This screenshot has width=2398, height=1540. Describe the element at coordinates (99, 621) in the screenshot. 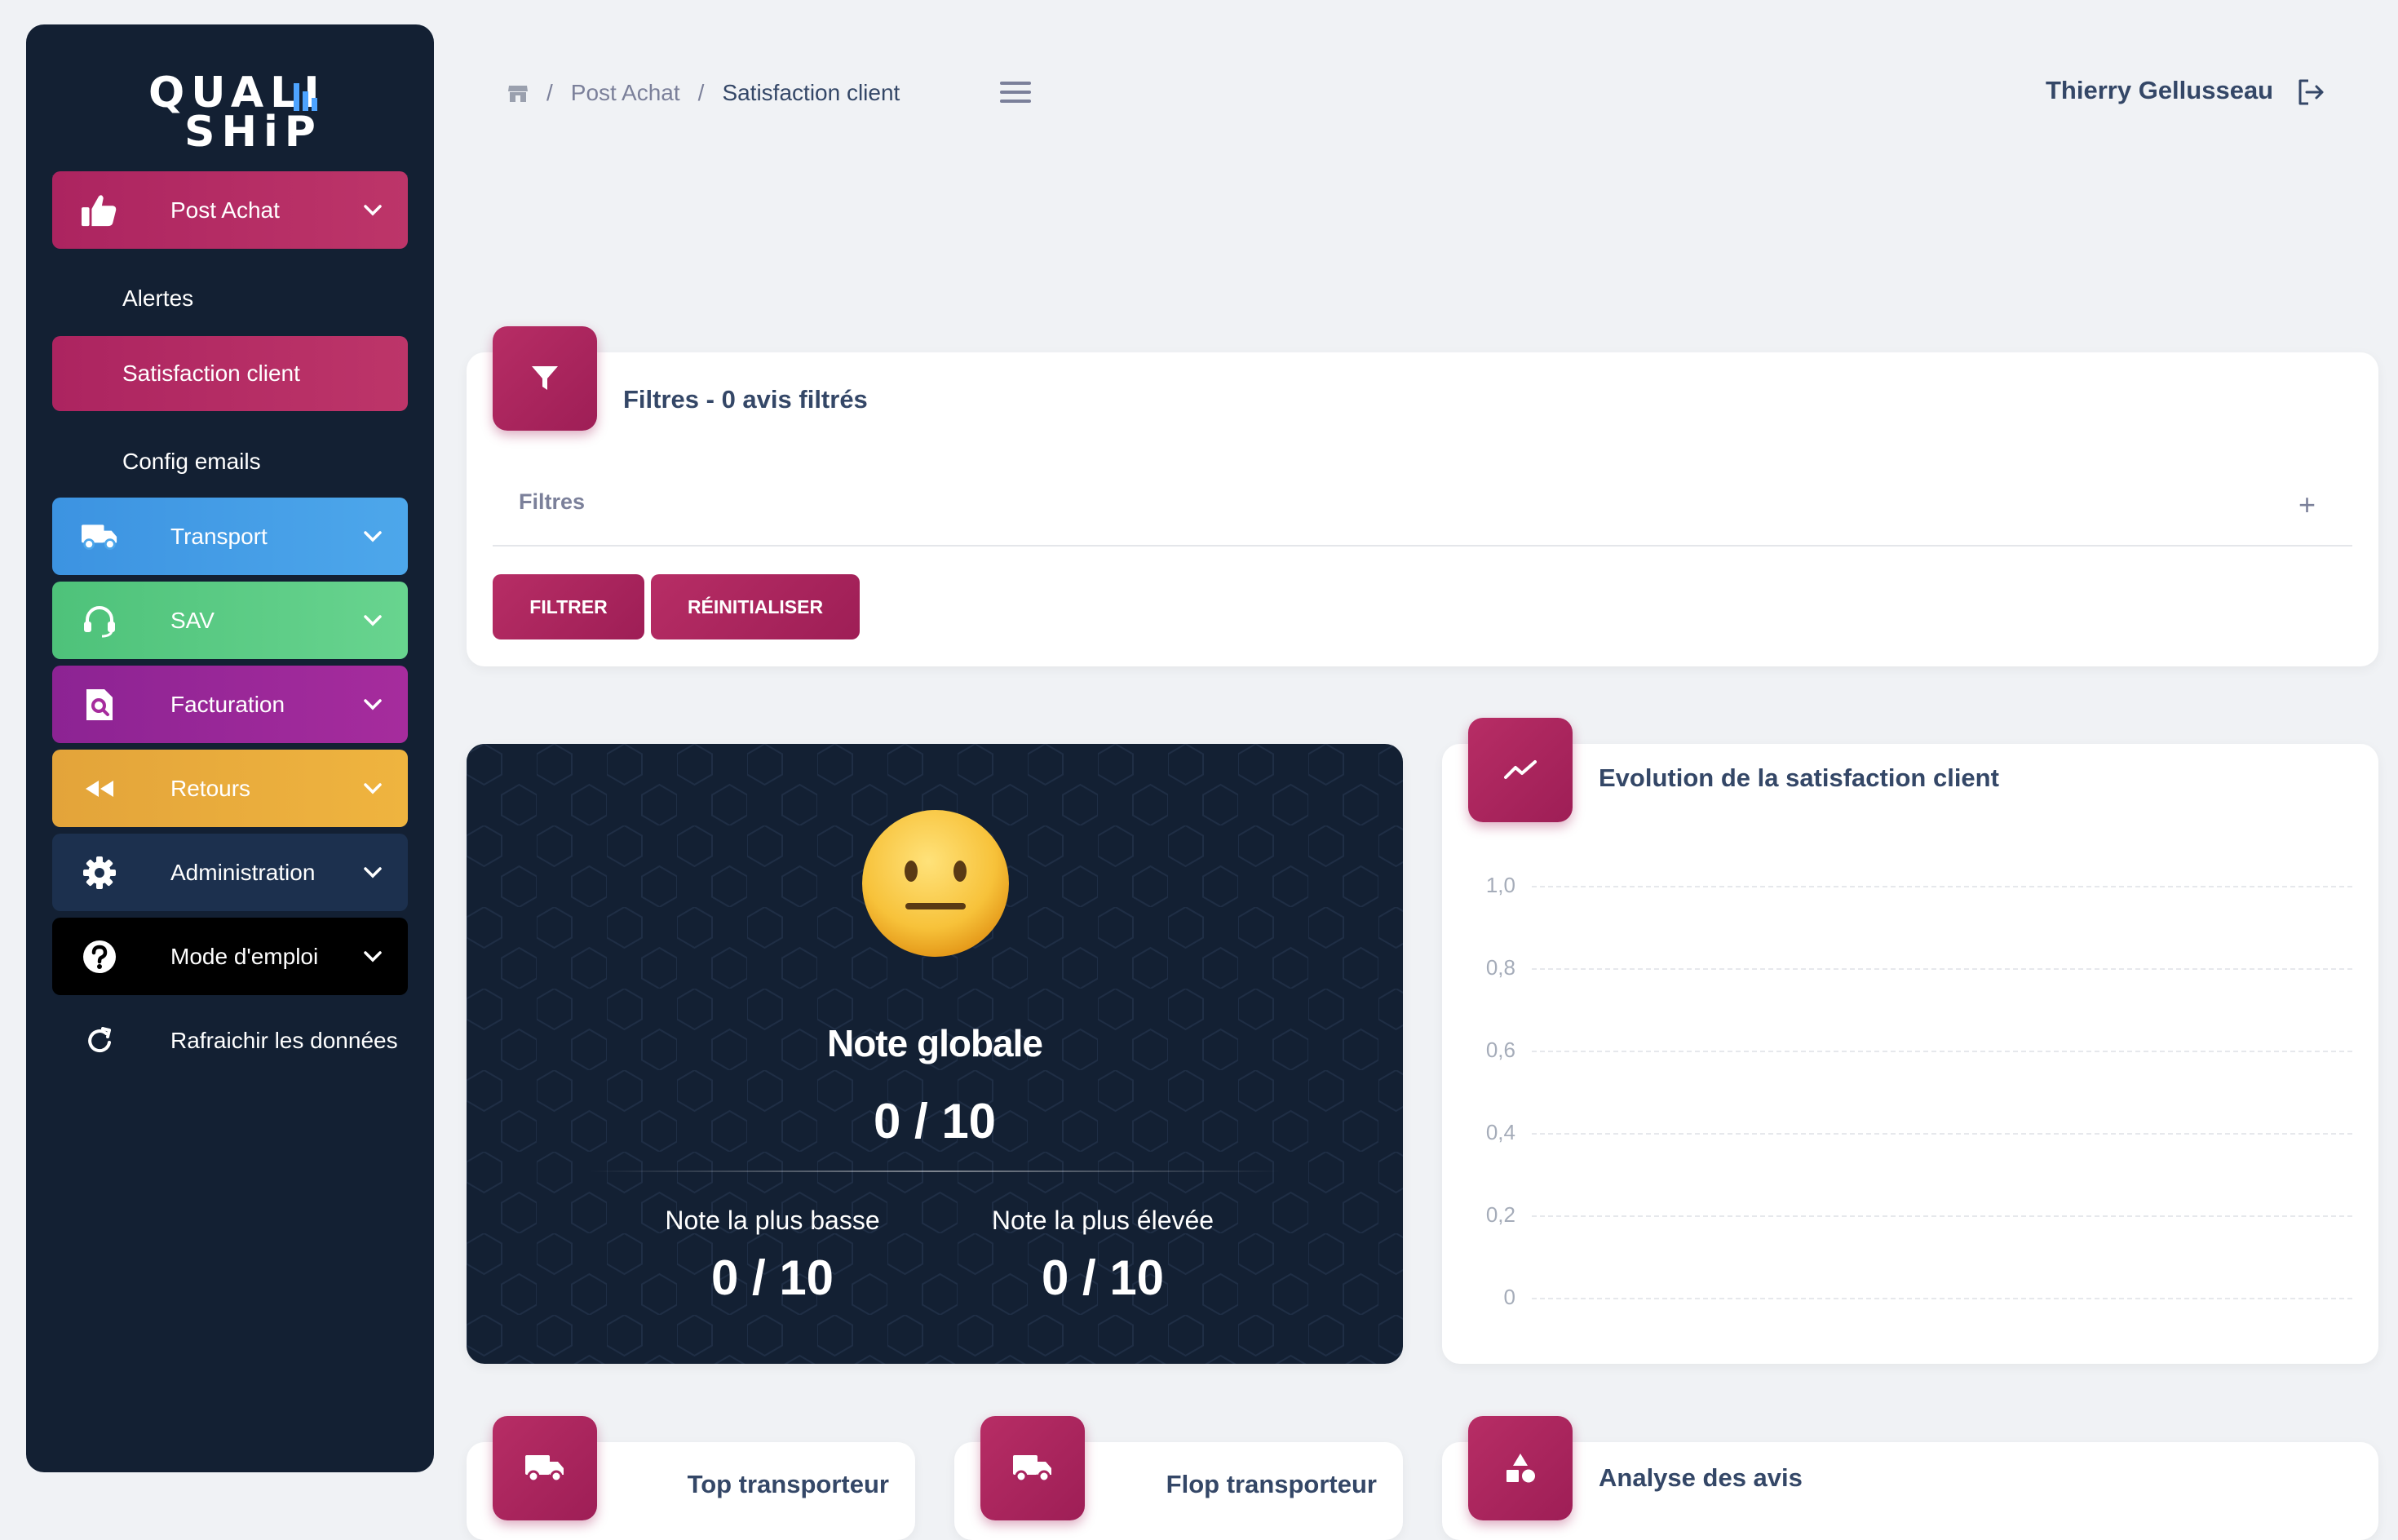

I see `headset-icon` at that location.